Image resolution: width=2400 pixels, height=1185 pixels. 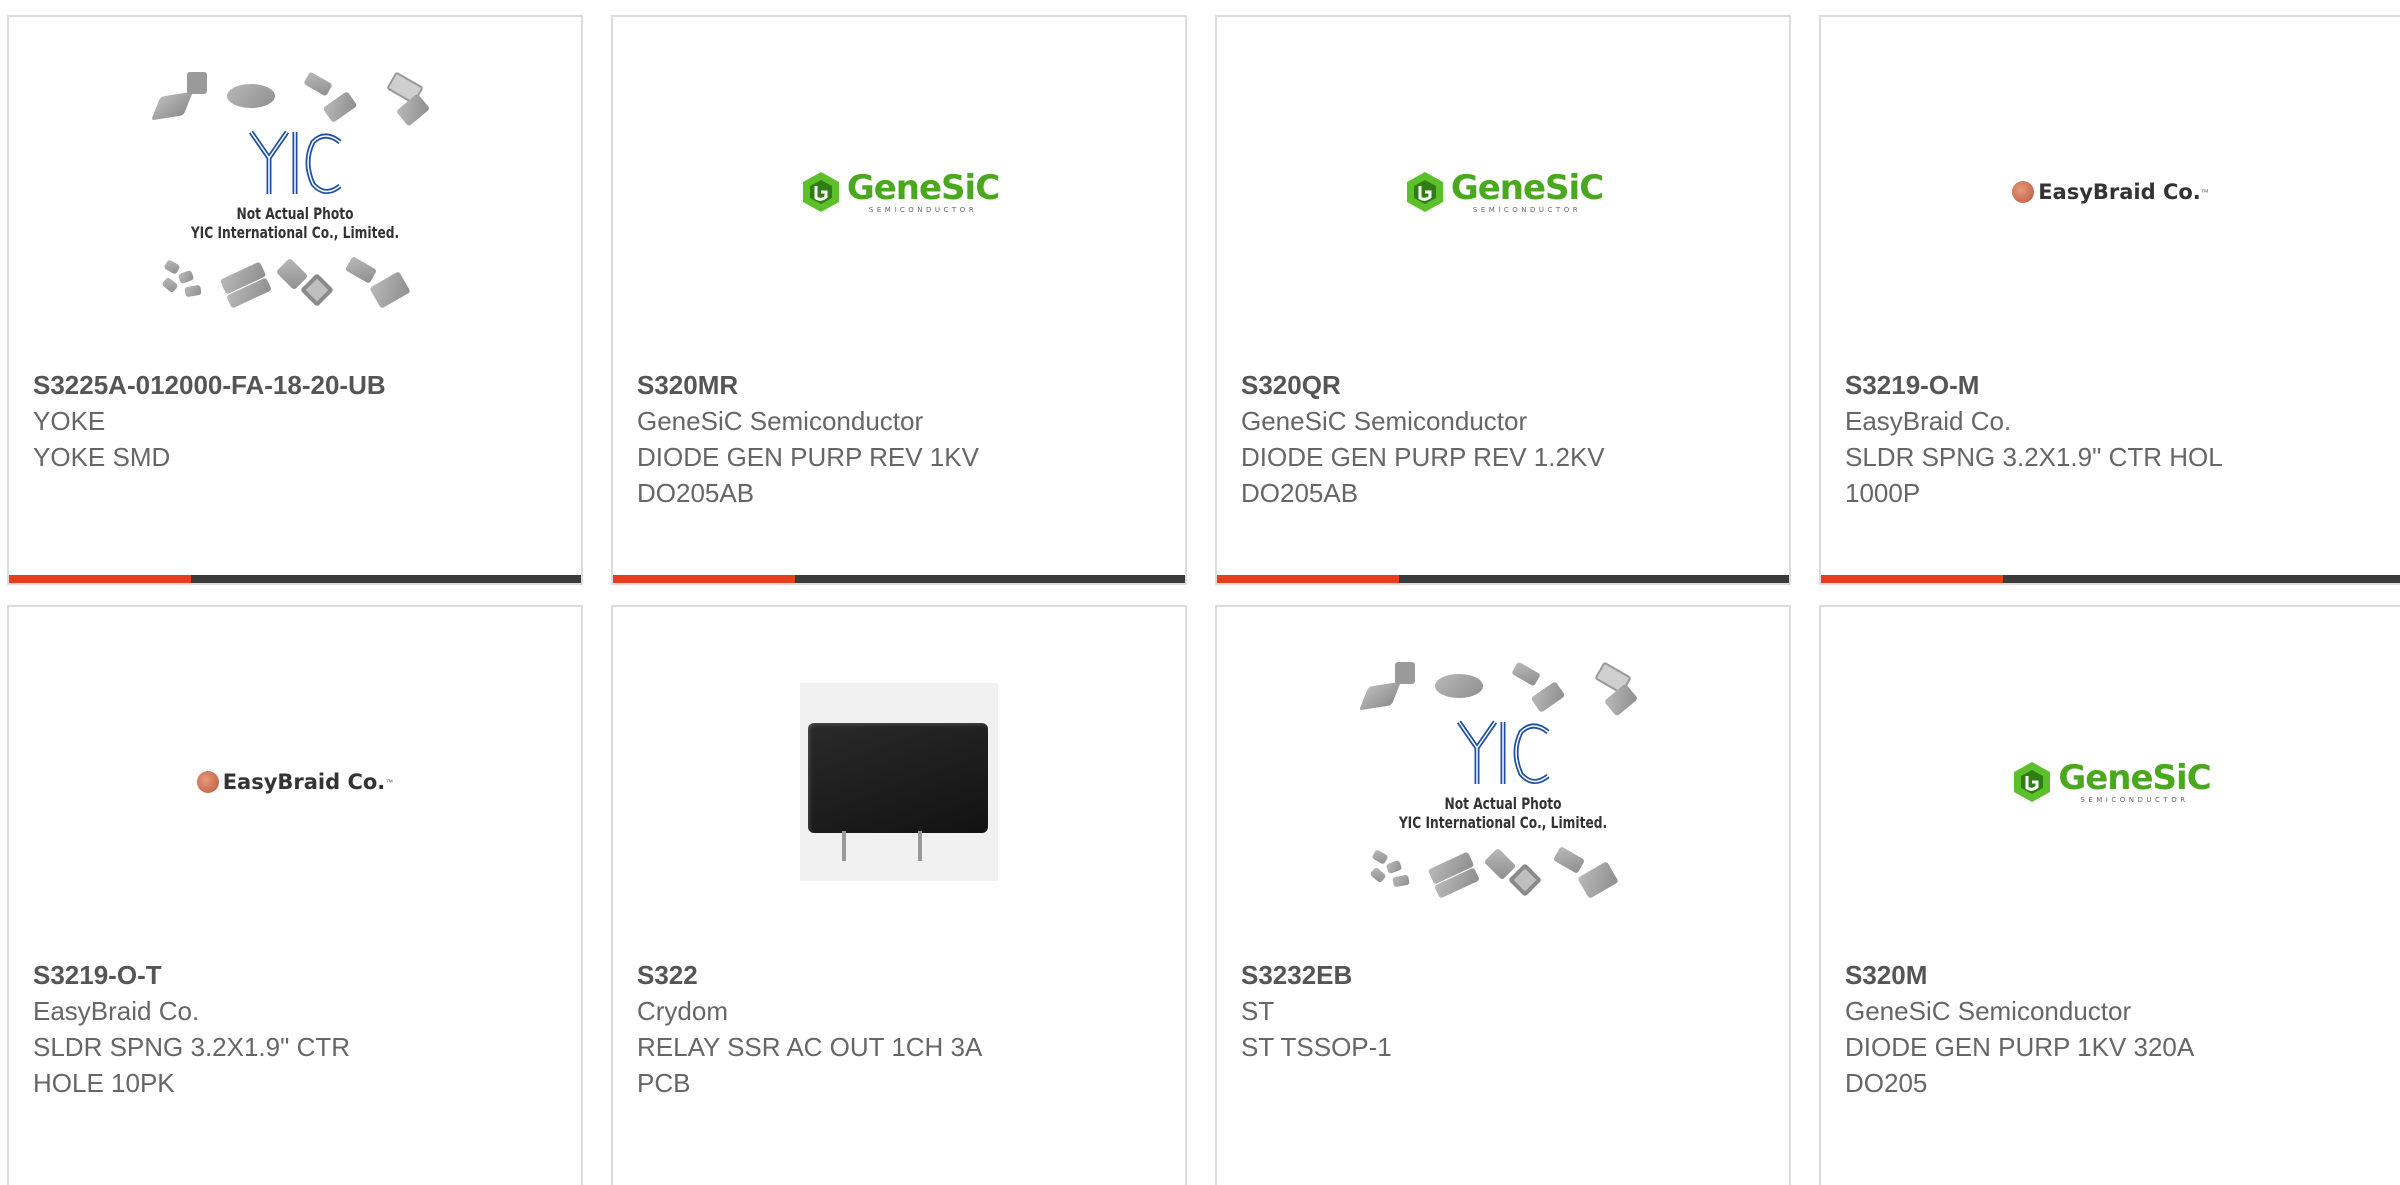 I want to click on part-number: S320QR, so click(x=1505, y=385).